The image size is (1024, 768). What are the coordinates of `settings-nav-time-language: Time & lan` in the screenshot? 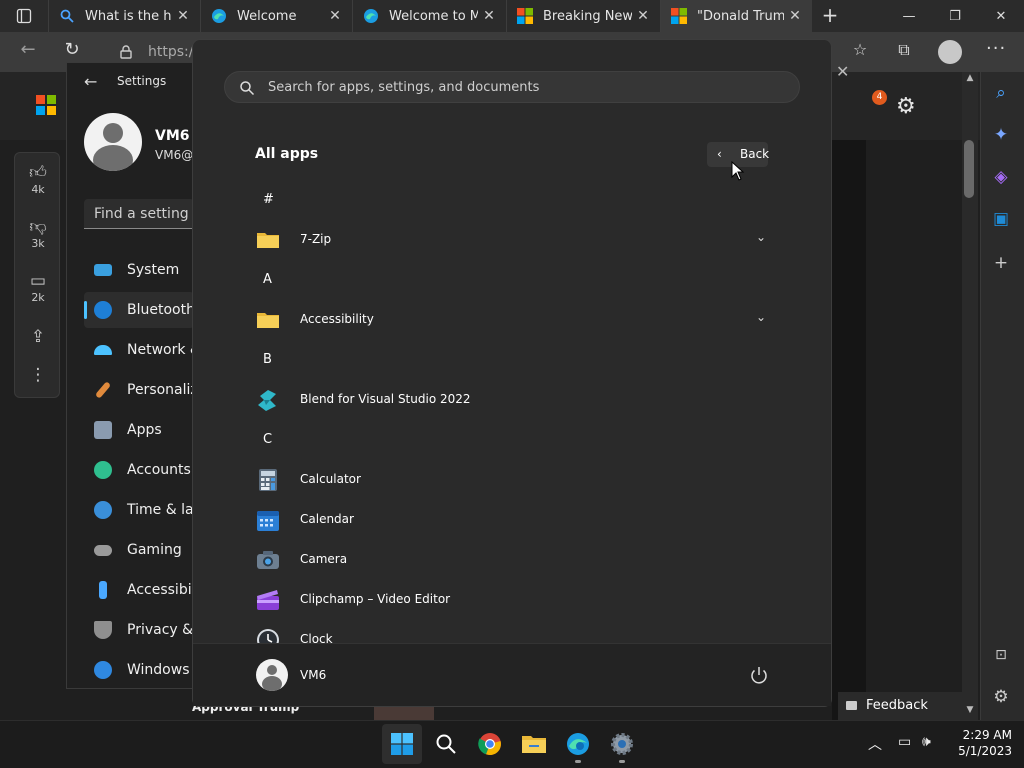 It's located at (139, 510).